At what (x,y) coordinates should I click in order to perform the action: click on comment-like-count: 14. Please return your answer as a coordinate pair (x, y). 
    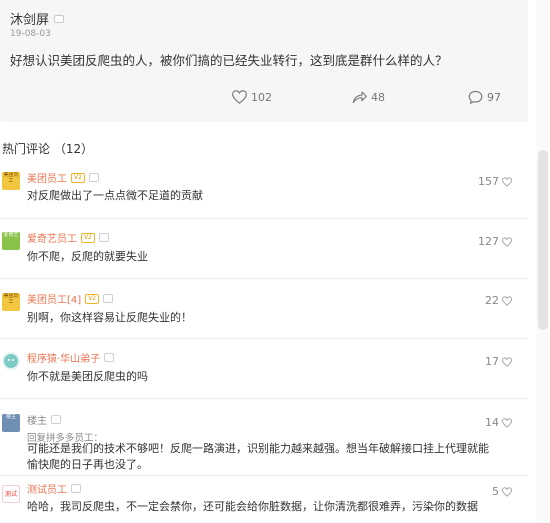
    Looking at the image, I should click on (492, 422).